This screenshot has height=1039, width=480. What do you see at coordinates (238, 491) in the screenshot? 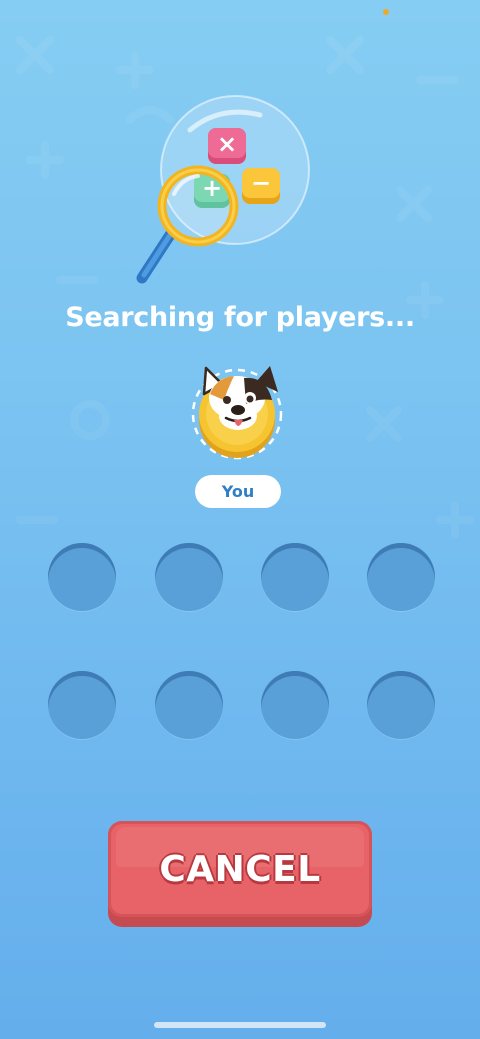
I see `player-name-badge: You` at bounding box center [238, 491].